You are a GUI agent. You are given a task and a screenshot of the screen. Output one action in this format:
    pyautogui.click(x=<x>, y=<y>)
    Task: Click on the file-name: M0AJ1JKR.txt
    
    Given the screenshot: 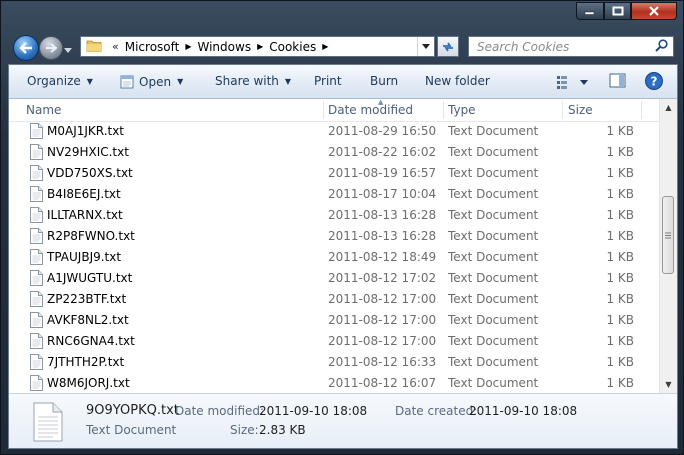 What is the action you would take?
    pyautogui.click(x=85, y=131)
    